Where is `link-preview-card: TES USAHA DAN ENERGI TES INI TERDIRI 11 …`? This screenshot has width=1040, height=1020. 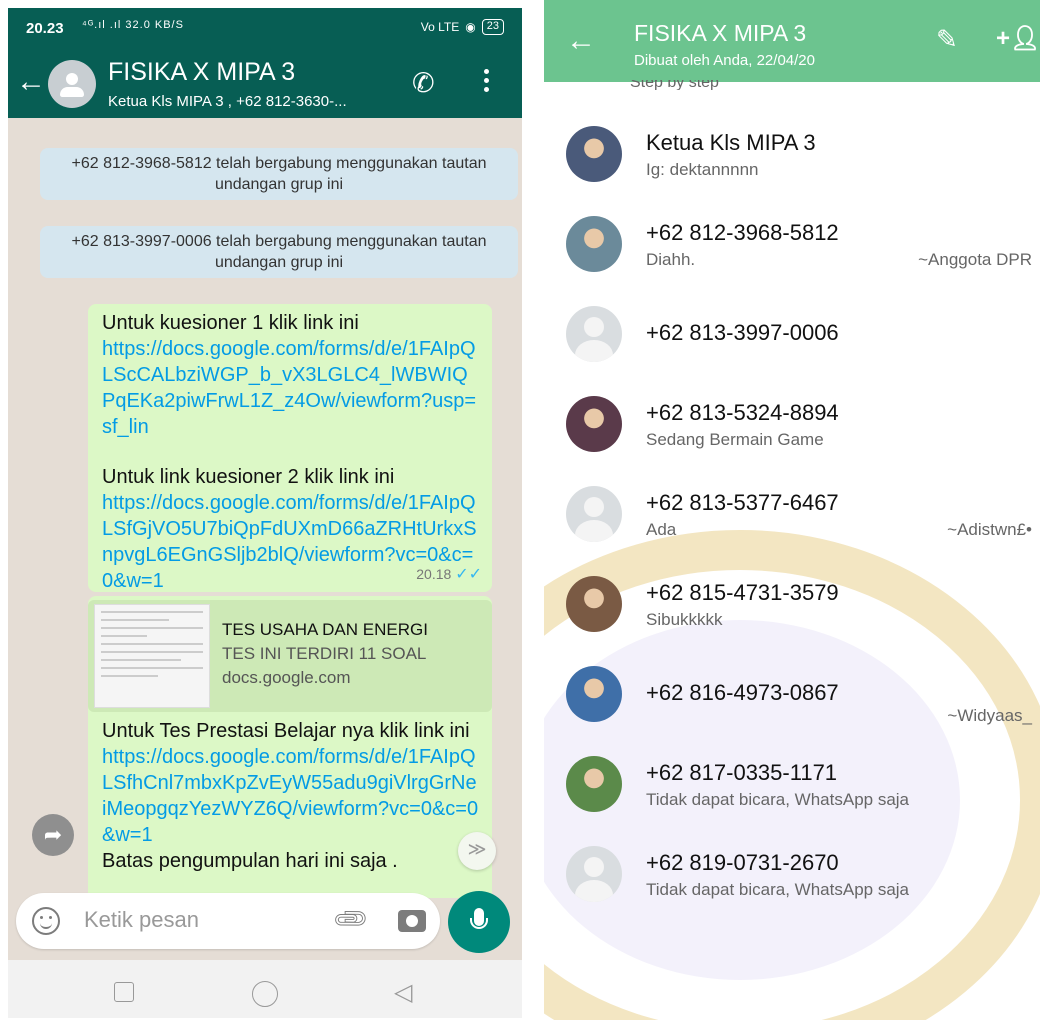 link-preview-card: TES USAHA DAN ENERGI TES INI TERDIRI 11 … is located at coordinates (290, 656).